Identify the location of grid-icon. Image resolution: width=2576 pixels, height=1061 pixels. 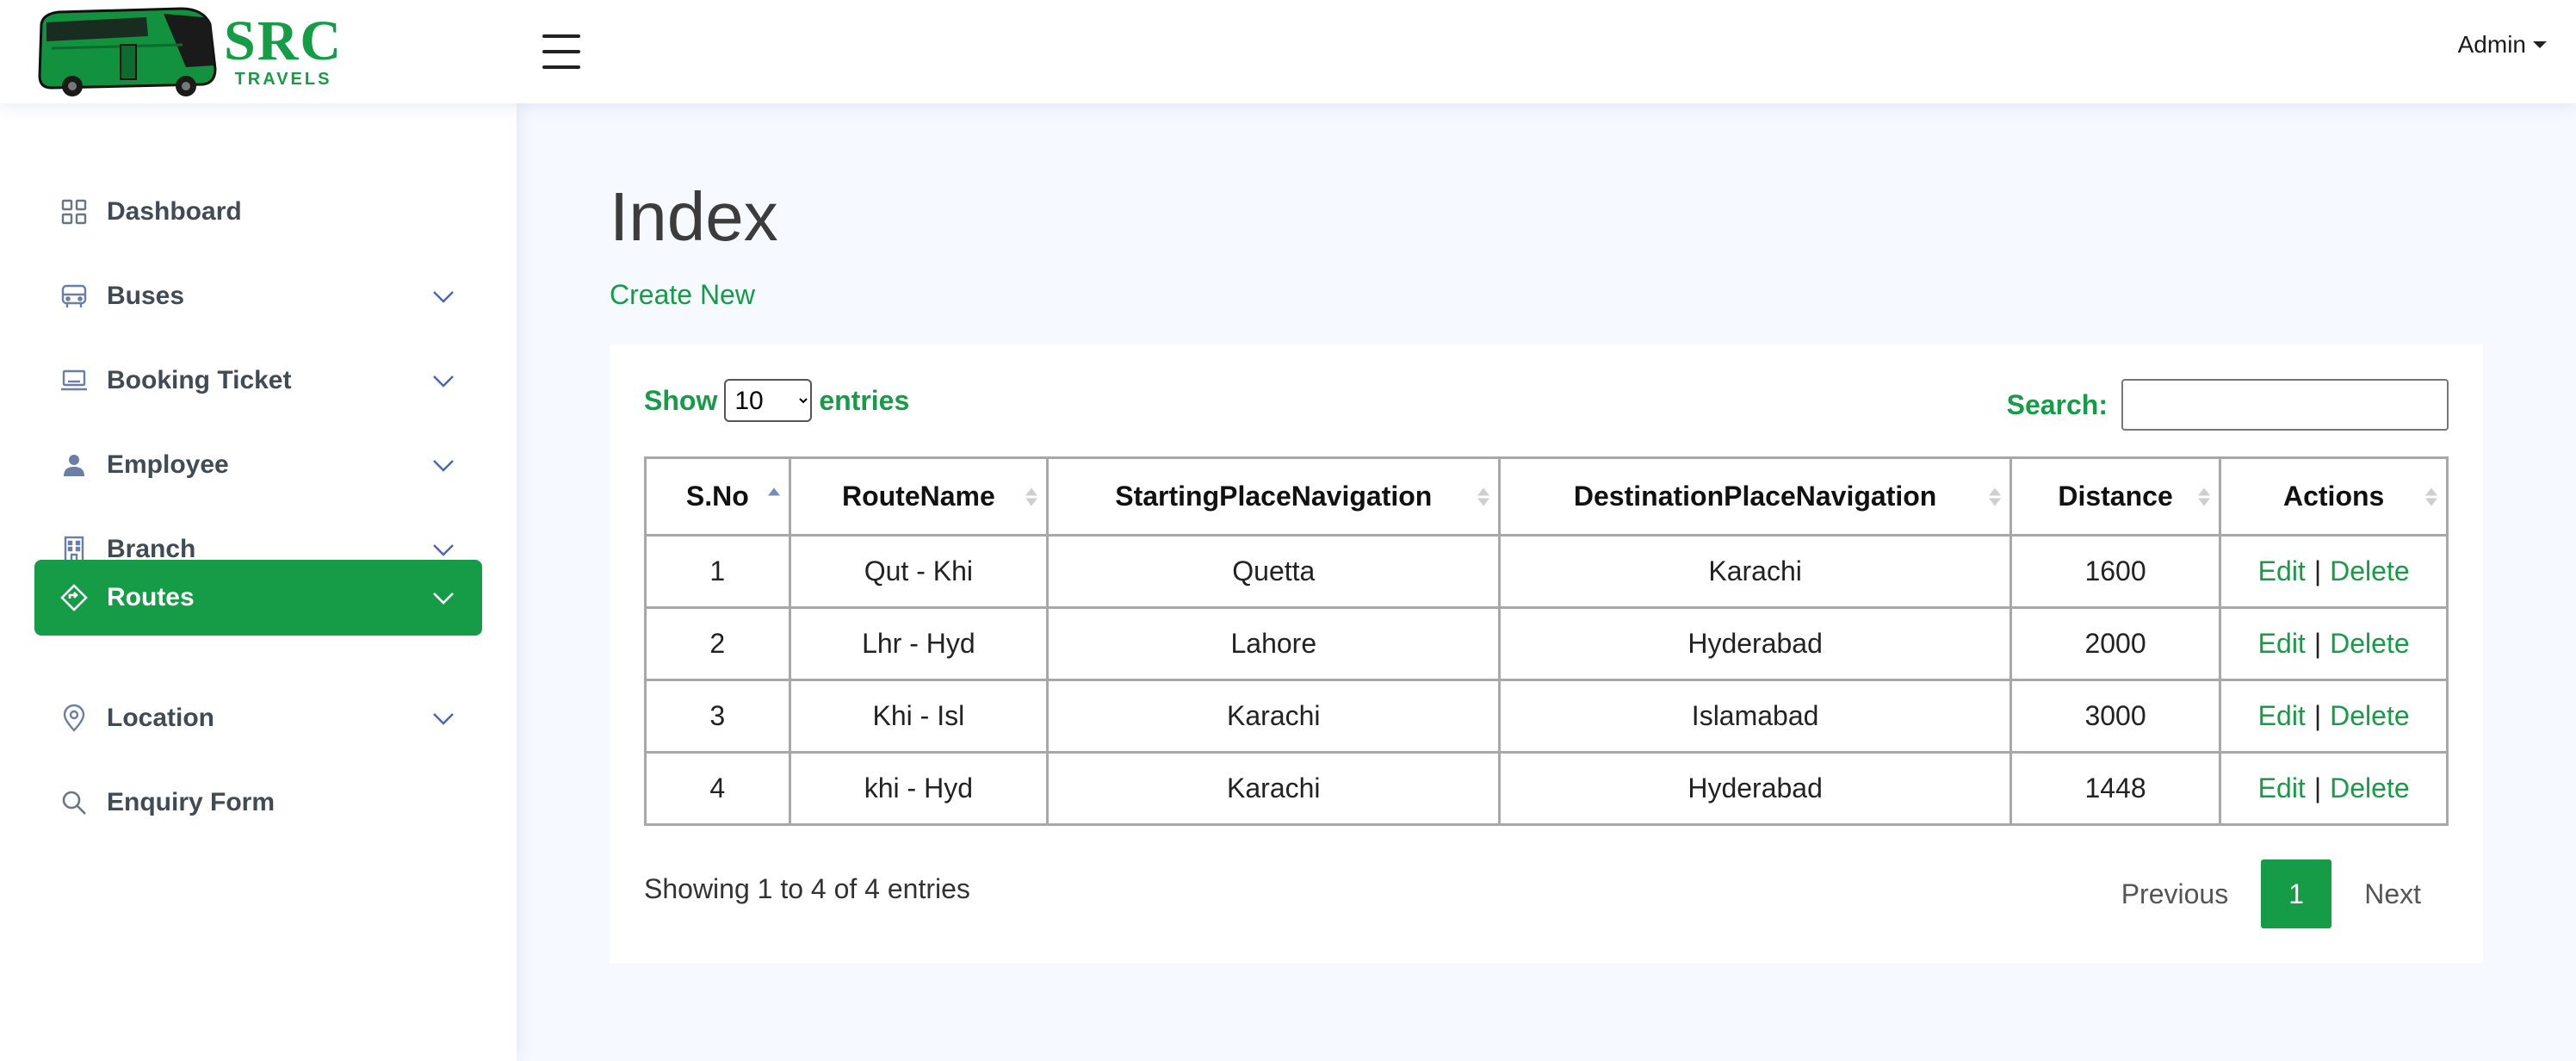
(74, 212).